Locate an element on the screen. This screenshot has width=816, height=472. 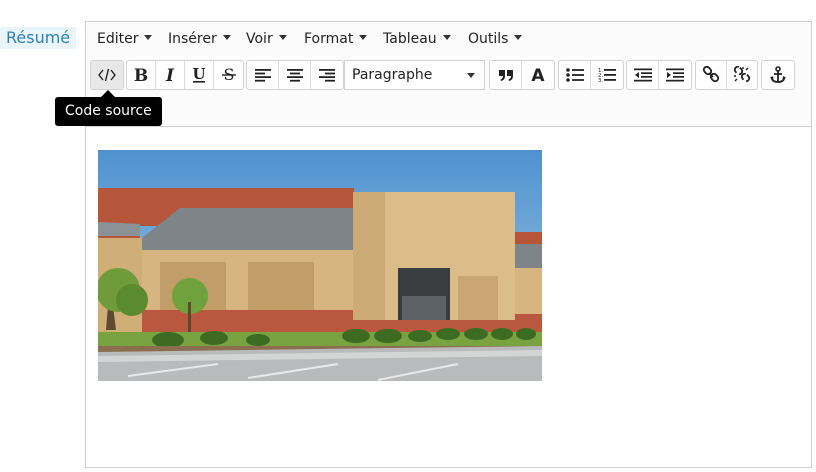
group-indent is located at coordinates (659, 75).